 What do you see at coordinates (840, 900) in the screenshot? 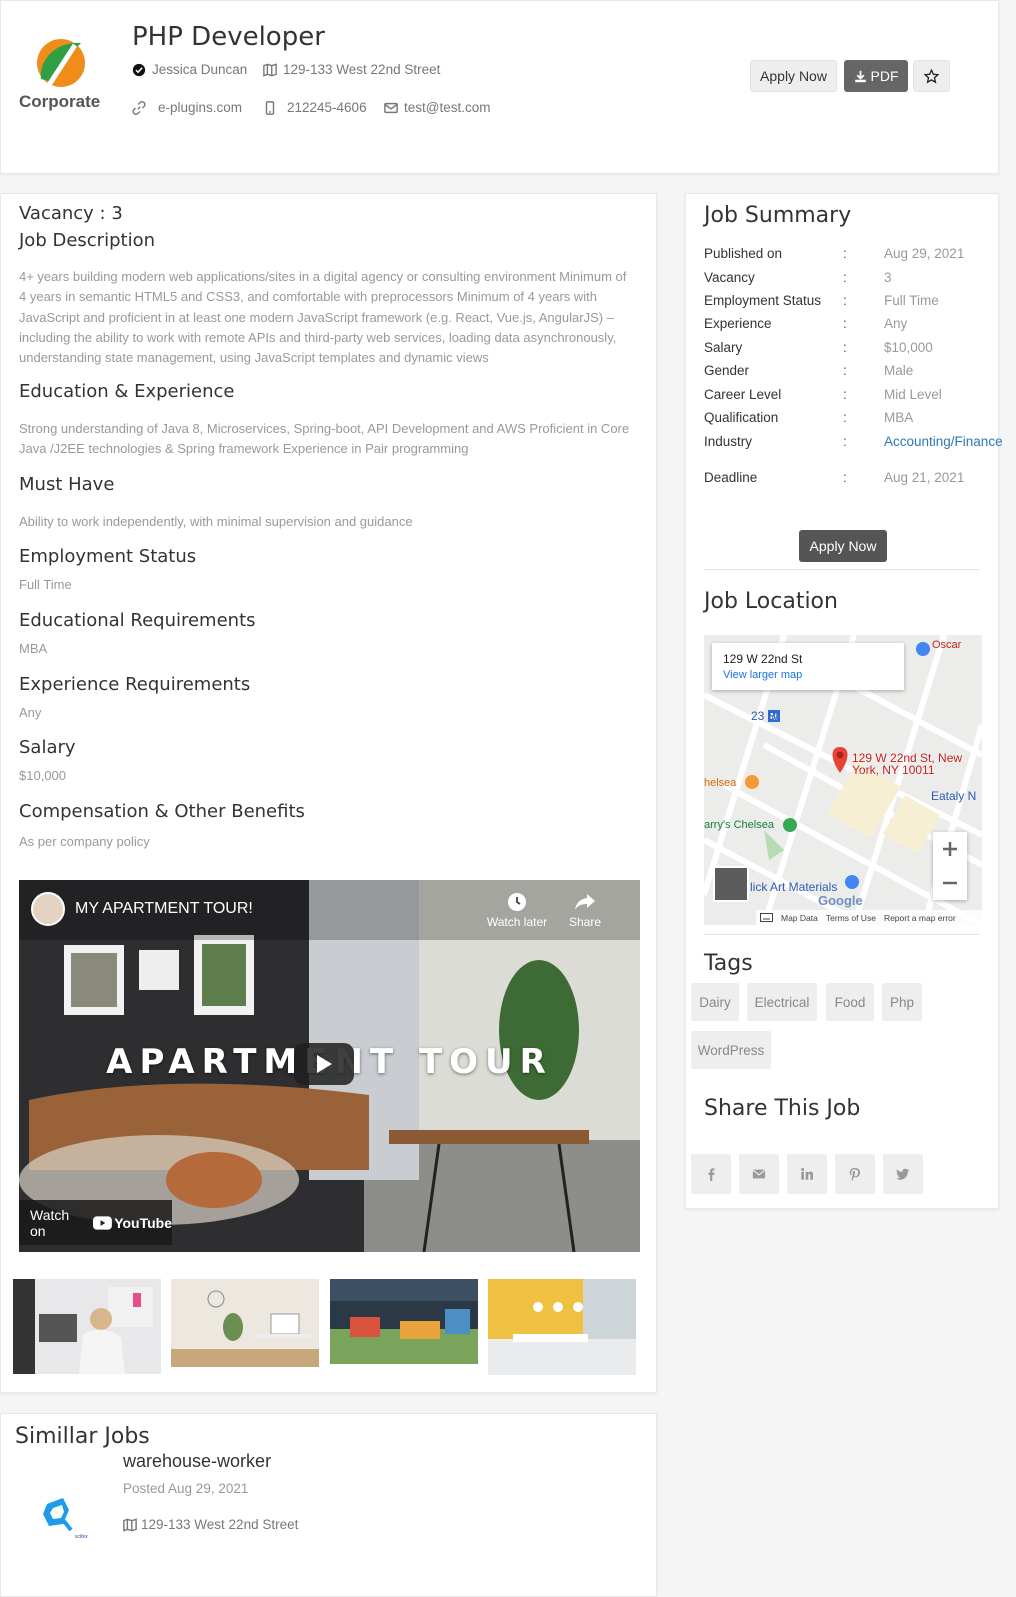
I see `google-logo: Google` at bounding box center [840, 900].